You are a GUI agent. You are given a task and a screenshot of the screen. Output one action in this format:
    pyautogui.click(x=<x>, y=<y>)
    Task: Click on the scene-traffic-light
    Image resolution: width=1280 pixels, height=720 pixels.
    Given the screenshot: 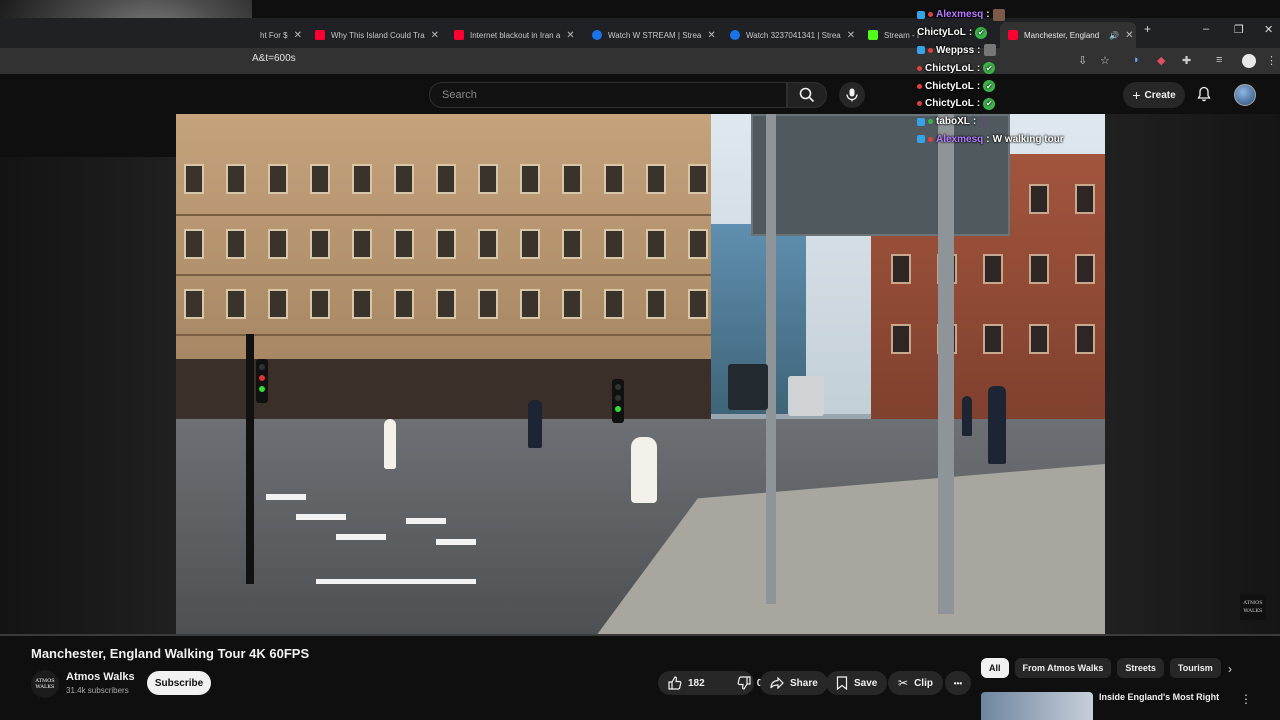 What is the action you would take?
    pyautogui.click(x=262, y=381)
    